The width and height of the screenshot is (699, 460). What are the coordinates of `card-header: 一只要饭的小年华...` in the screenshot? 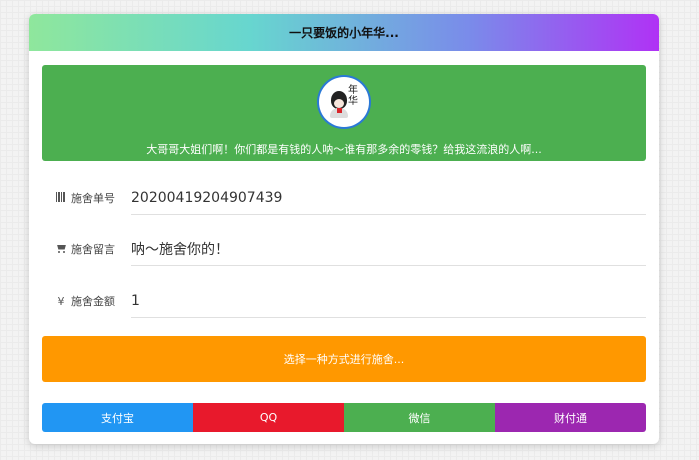 It's located at (344, 32).